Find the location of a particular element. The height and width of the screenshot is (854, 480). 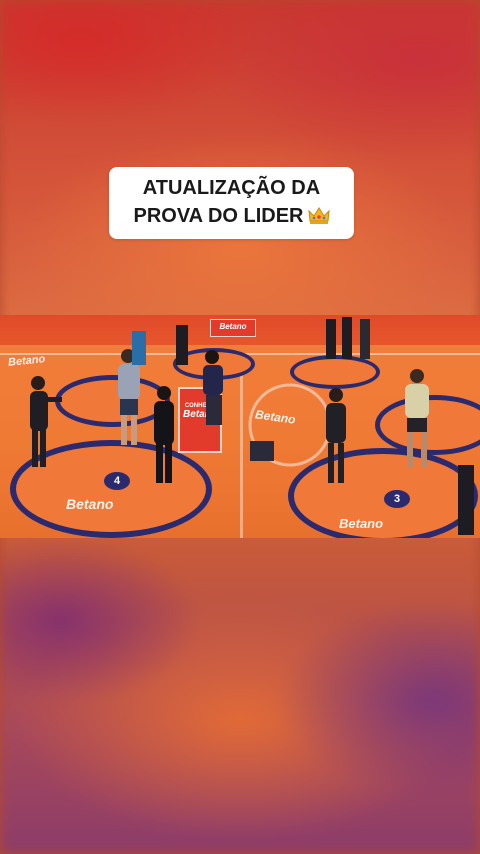

person-booth is located at coordinates (213, 387).